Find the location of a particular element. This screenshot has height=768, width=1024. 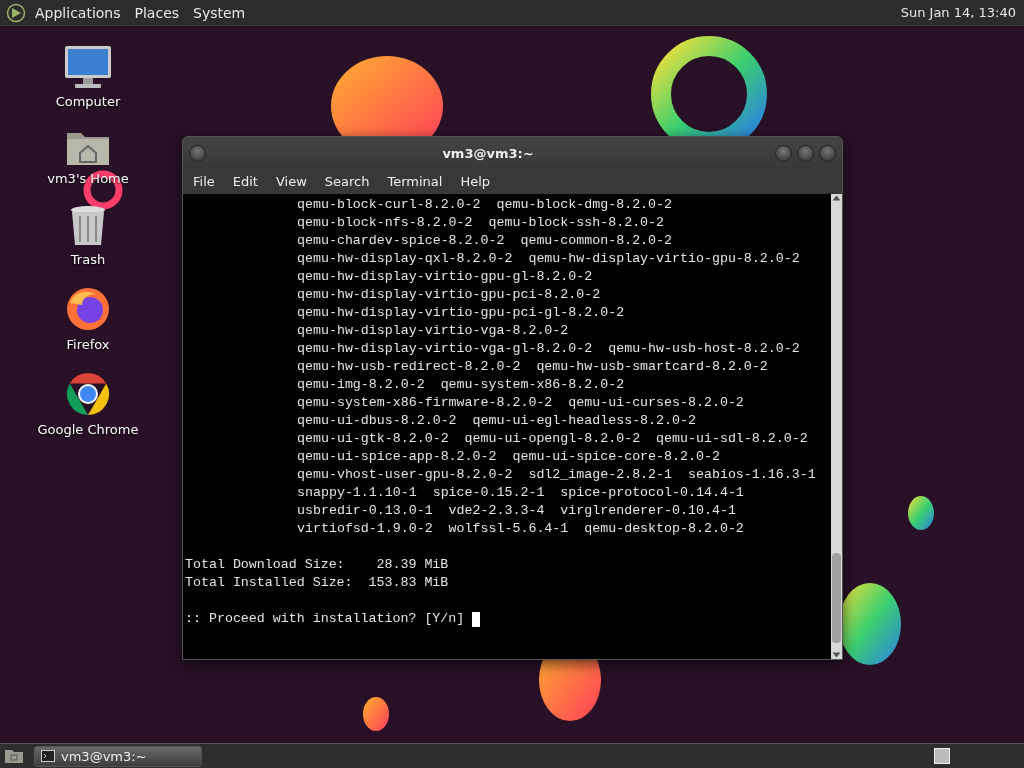

browser-circle-icon is located at coordinates (88, 394).